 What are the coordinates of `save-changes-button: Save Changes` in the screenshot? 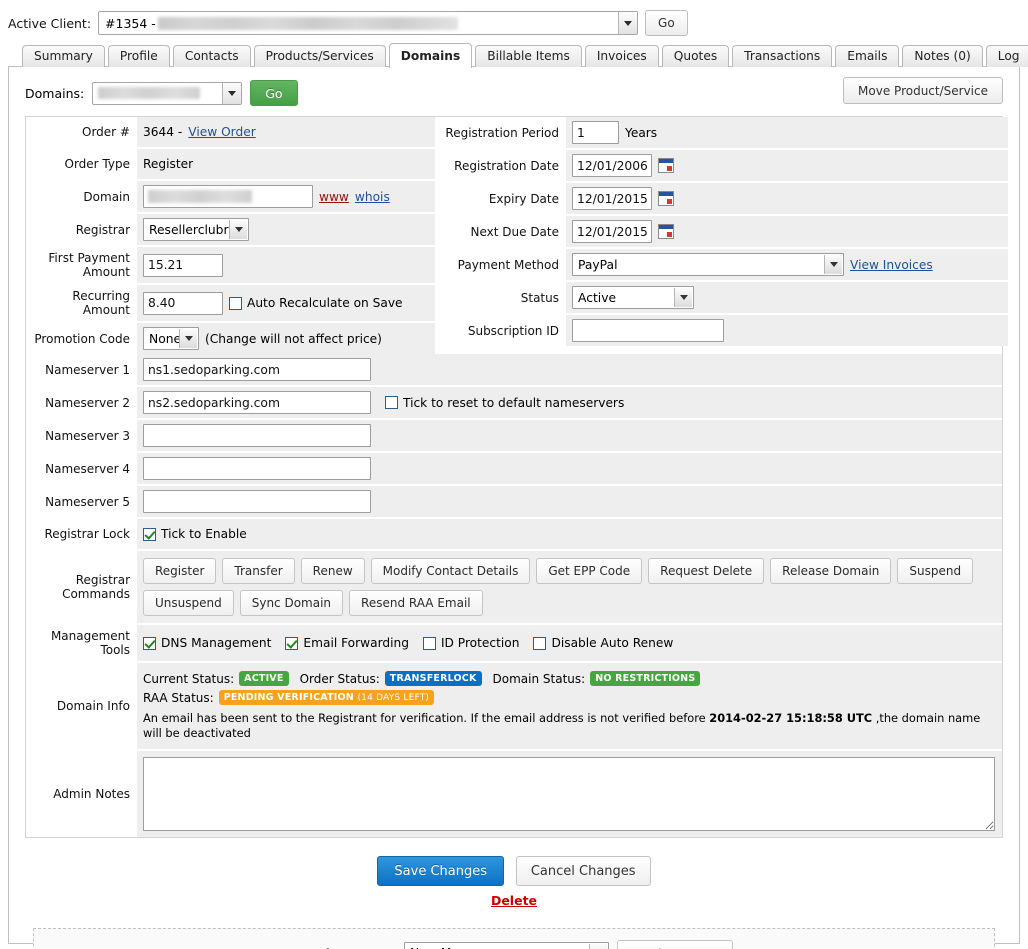 It's located at (441, 871).